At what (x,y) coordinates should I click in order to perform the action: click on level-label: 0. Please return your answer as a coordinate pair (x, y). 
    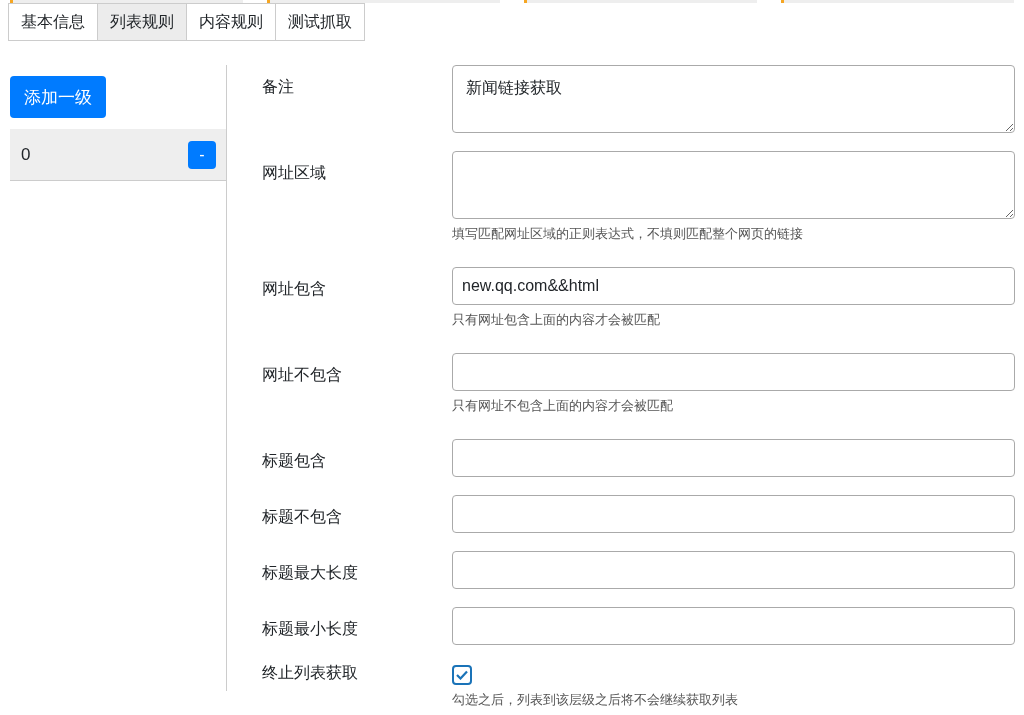
    Looking at the image, I should click on (26, 154).